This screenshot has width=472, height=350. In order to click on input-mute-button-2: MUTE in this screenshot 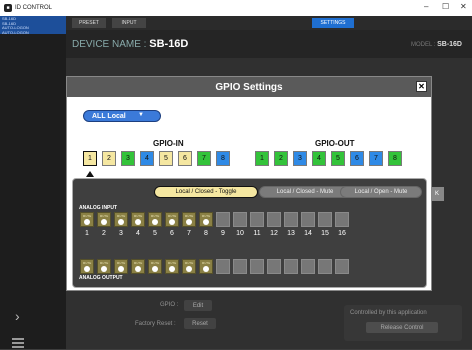, I will do `click(104, 219)`.